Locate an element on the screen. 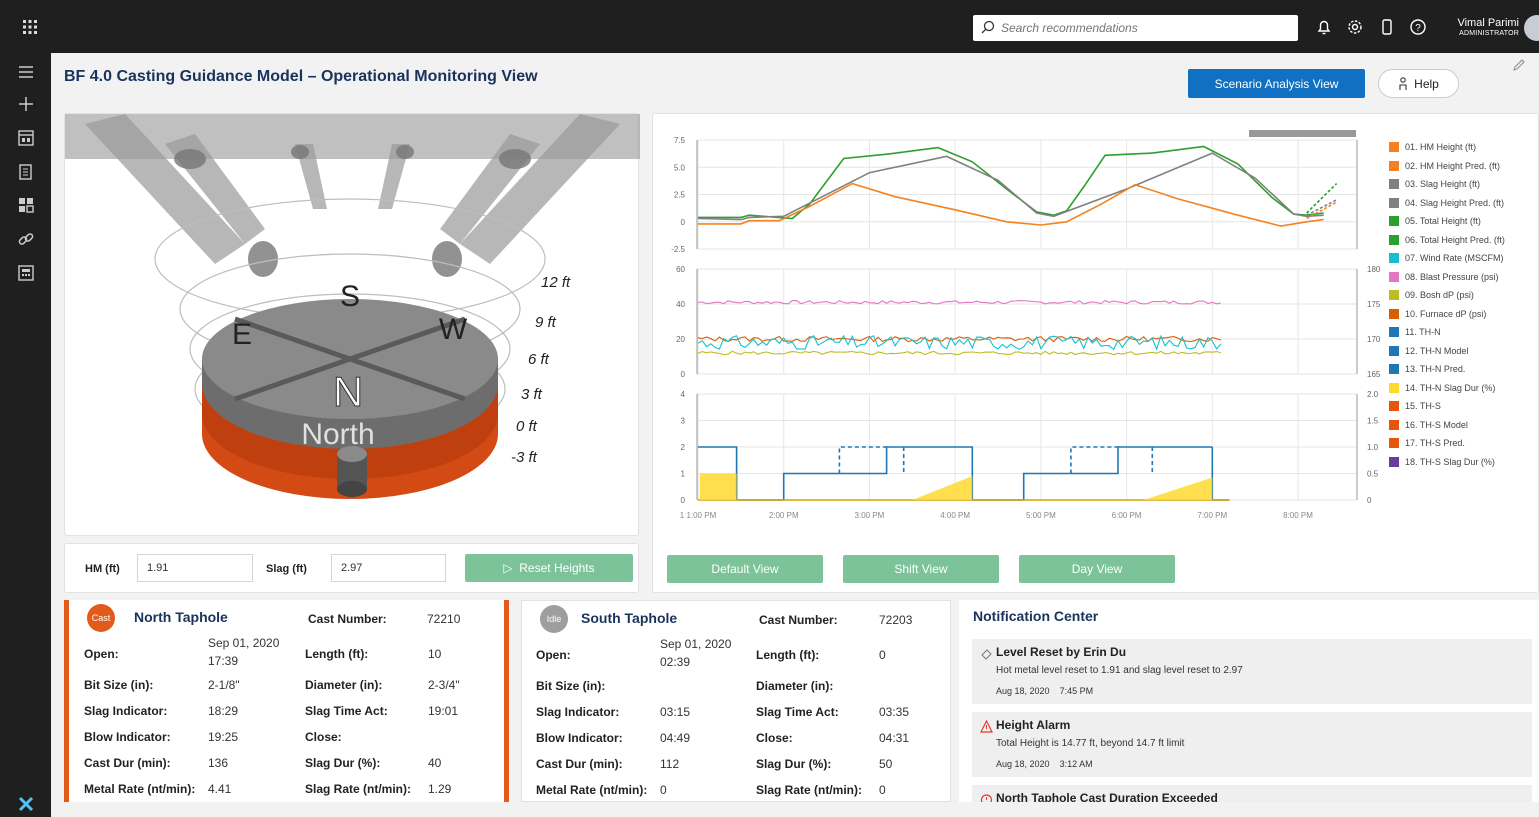 This screenshot has width=1539, height=817. mobile-icon is located at coordinates (1387, 27).